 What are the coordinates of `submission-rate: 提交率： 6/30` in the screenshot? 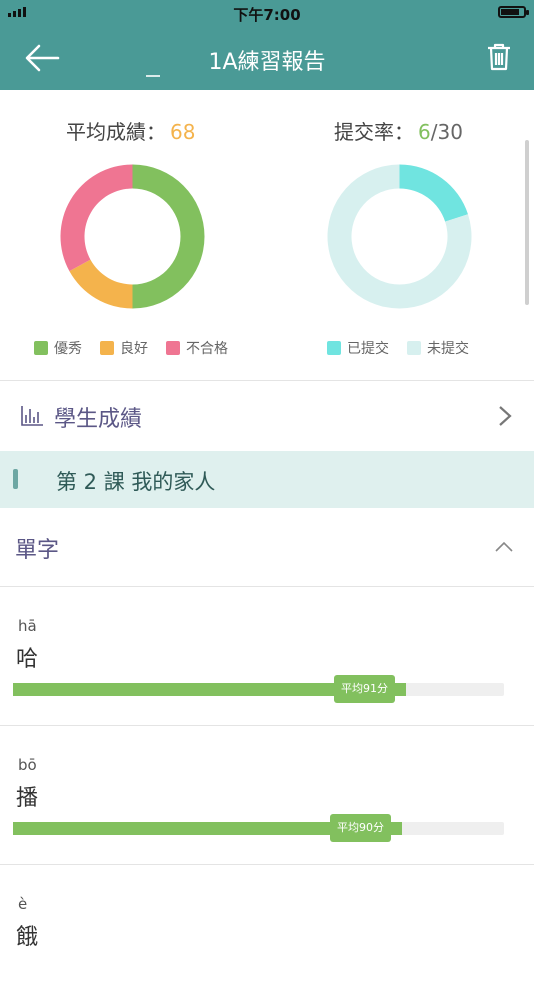 It's located at (398, 130).